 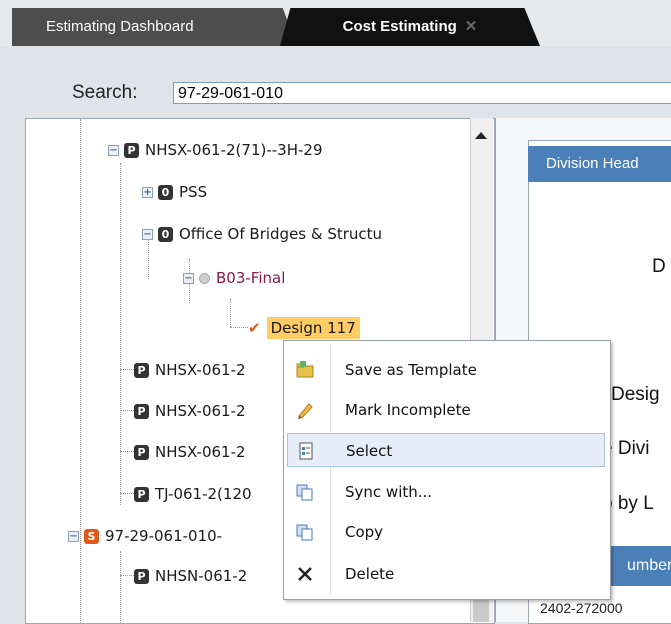 I want to click on tree-node-label: TJ-061-2(120, so click(x=203, y=494).